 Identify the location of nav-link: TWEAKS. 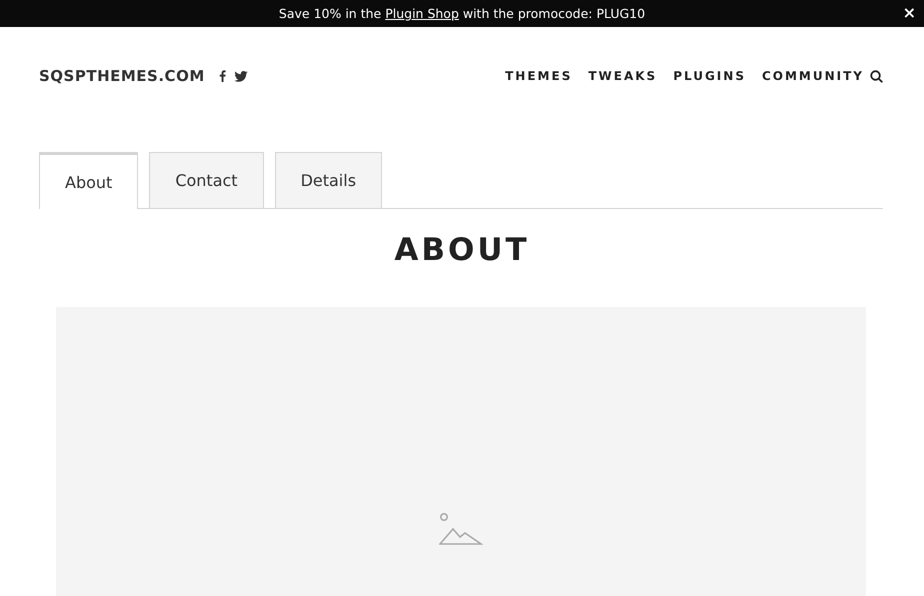
(623, 76).